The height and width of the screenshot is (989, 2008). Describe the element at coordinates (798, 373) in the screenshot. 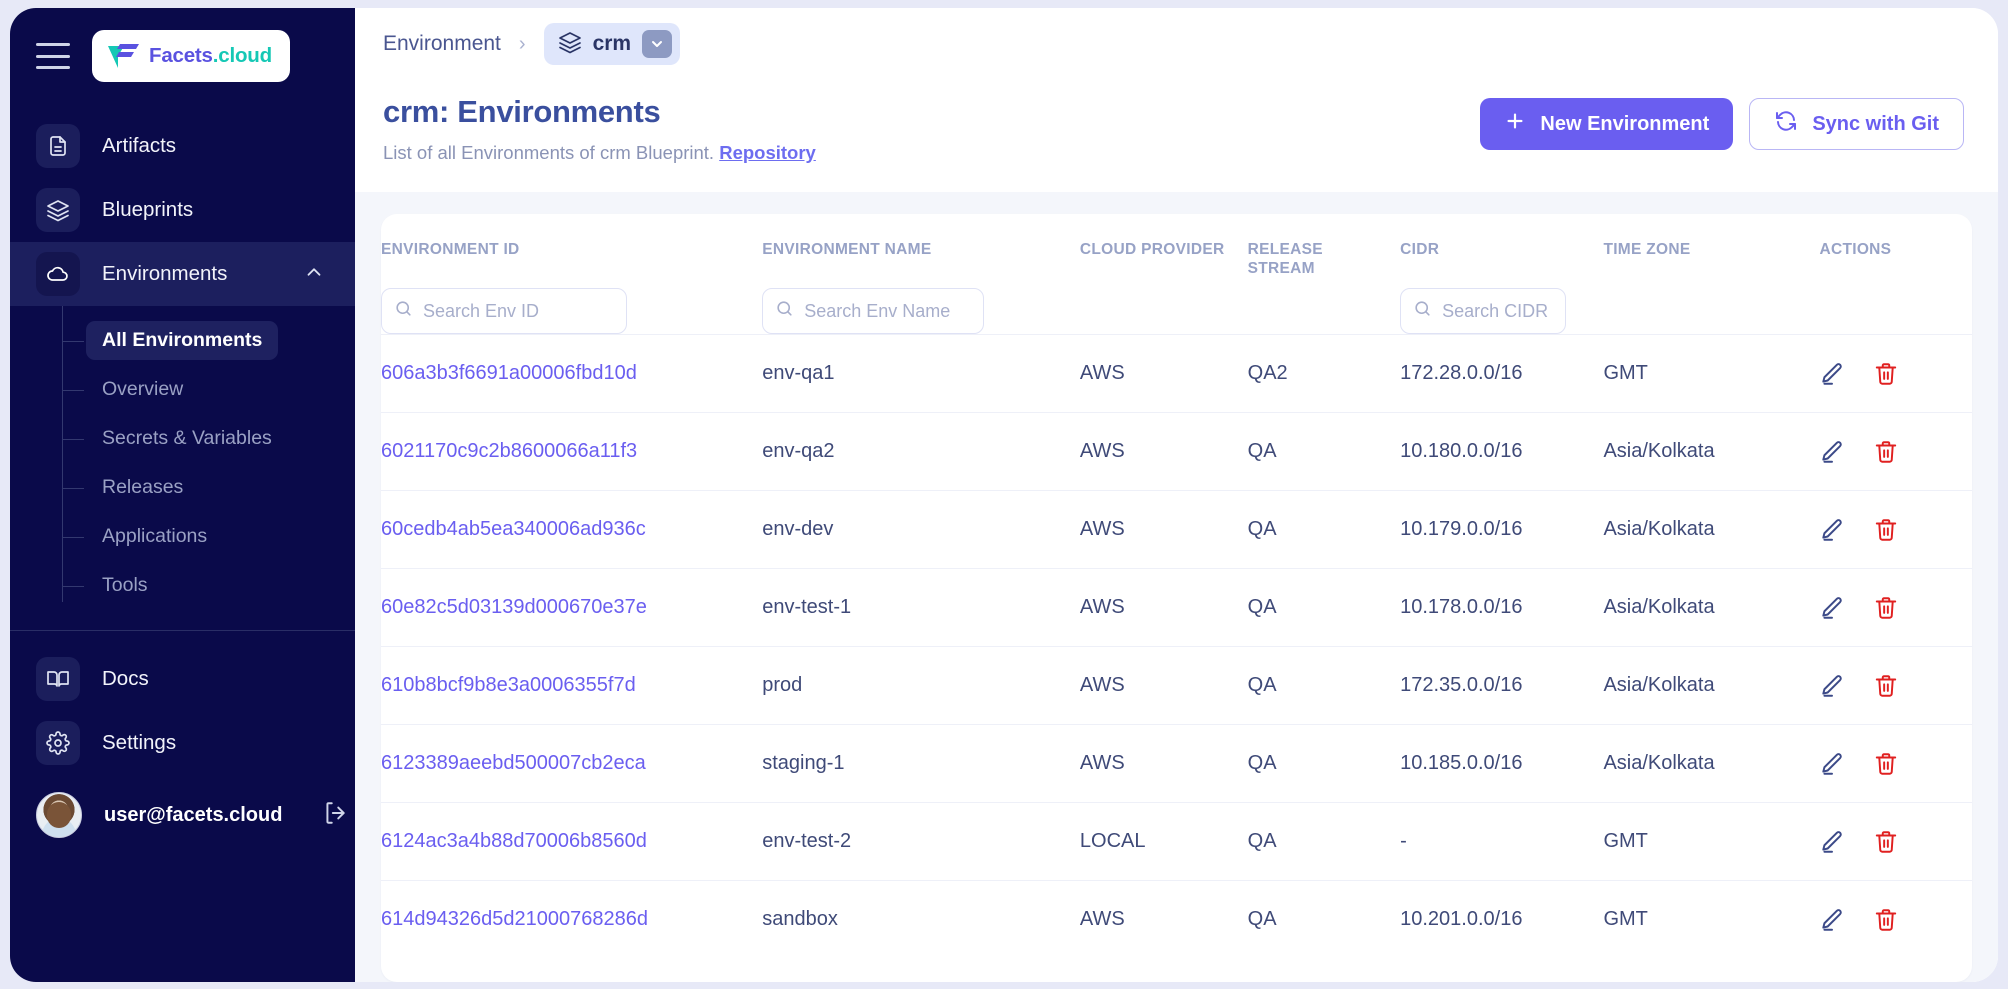

I see `environment-name-text: env-qa1` at that location.